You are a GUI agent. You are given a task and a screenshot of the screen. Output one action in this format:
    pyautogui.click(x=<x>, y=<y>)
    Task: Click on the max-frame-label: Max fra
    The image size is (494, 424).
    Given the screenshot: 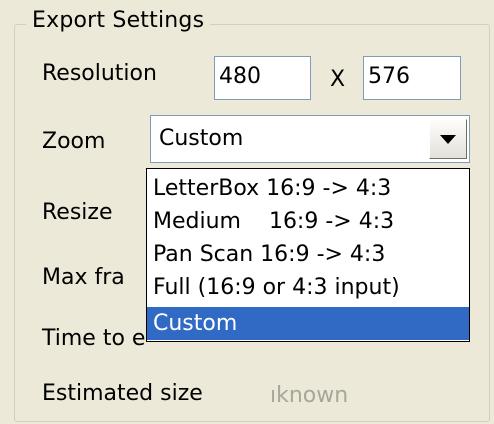 What is the action you would take?
    pyautogui.click(x=83, y=277)
    